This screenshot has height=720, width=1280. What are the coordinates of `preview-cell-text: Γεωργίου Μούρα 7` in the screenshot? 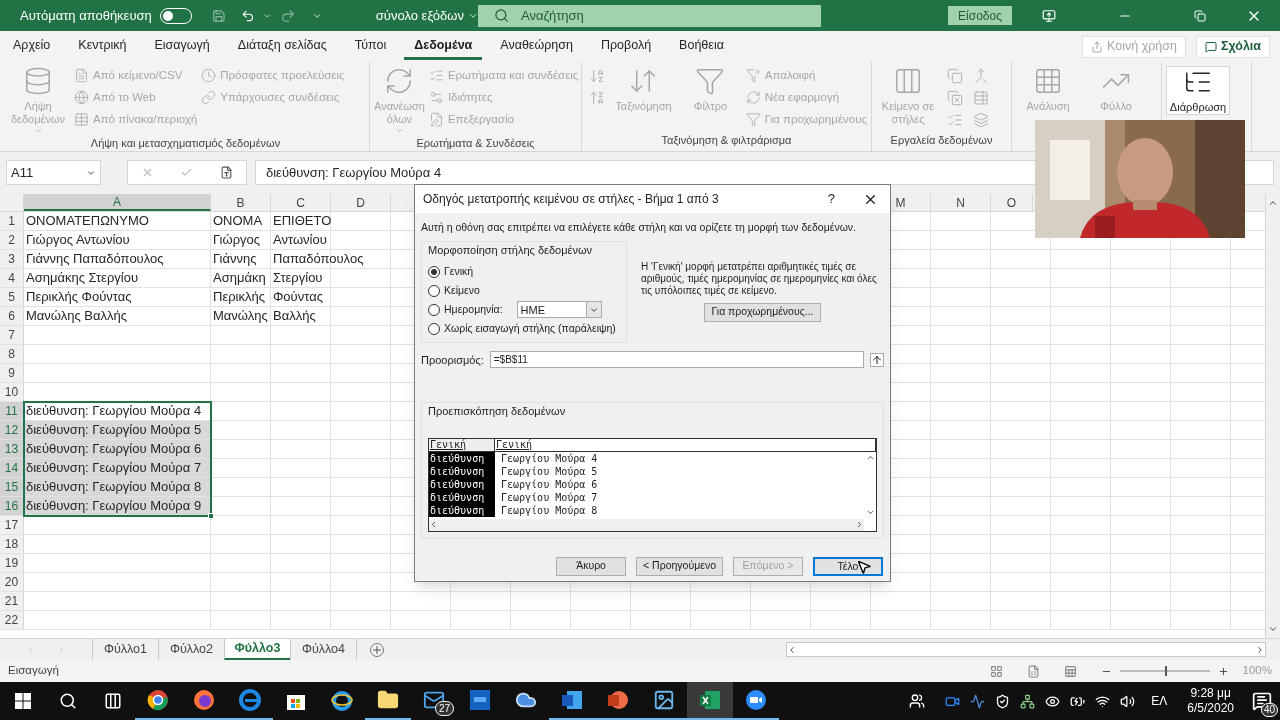 It's located at (549, 497).